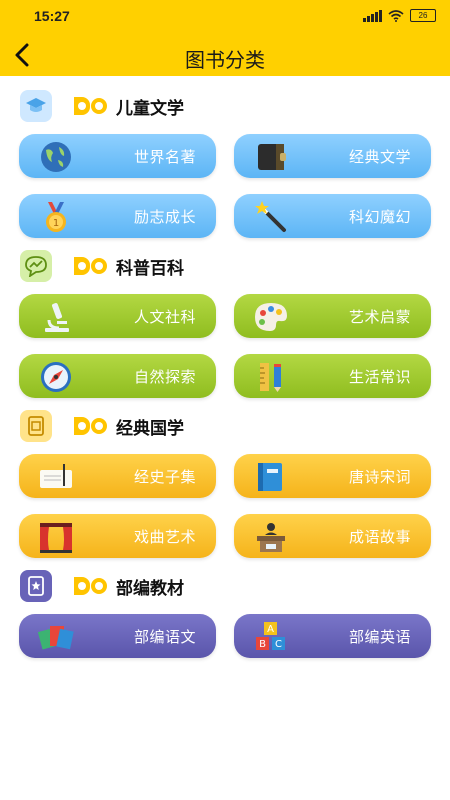 This screenshot has width=450, height=800. What do you see at coordinates (56, 157) in the screenshot?
I see `globe-icon` at bounding box center [56, 157].